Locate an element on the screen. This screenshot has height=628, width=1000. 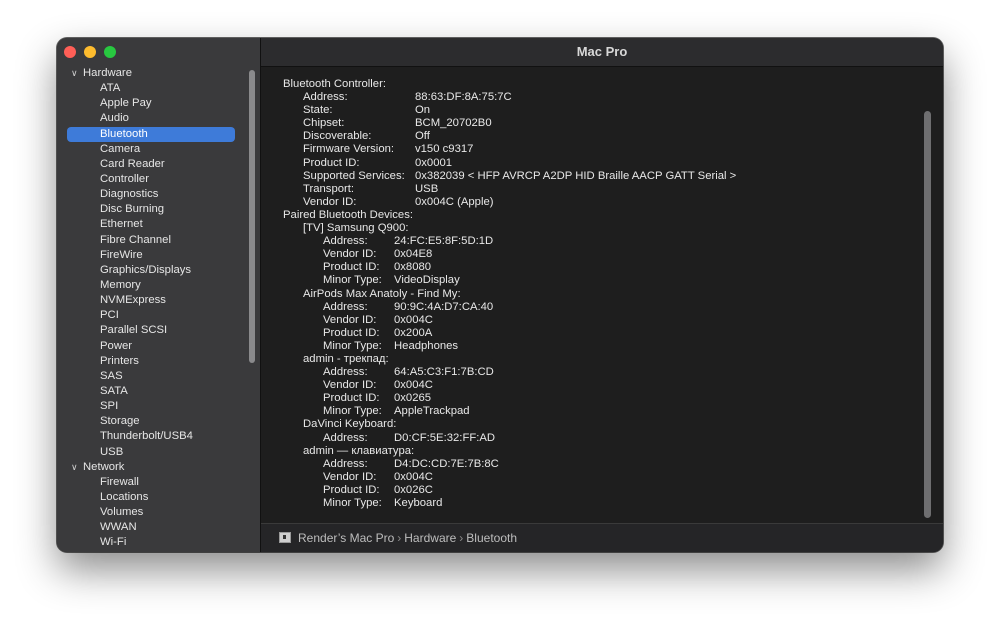
sidebar-item-parallel-scsi: Parallel SCSI is located at coordinates (152, 330).